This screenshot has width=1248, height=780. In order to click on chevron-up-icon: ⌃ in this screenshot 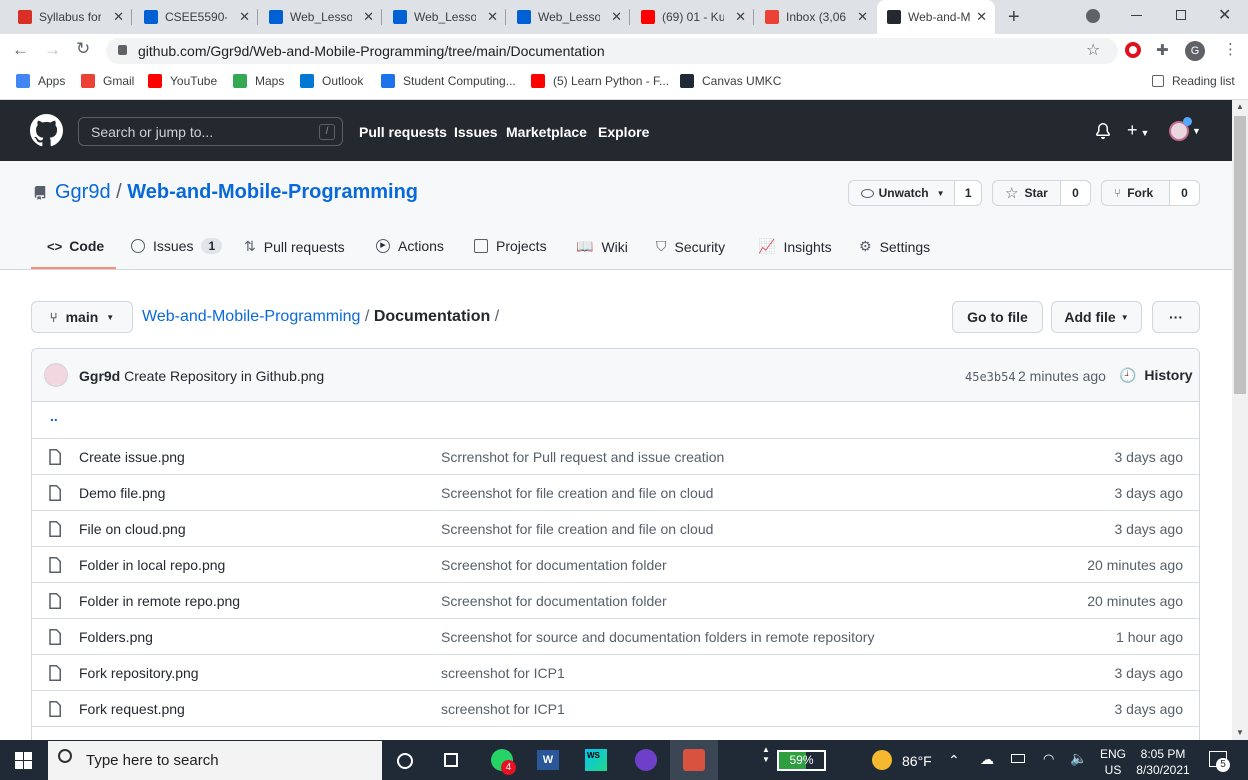, I will do `click(954, 760)`.